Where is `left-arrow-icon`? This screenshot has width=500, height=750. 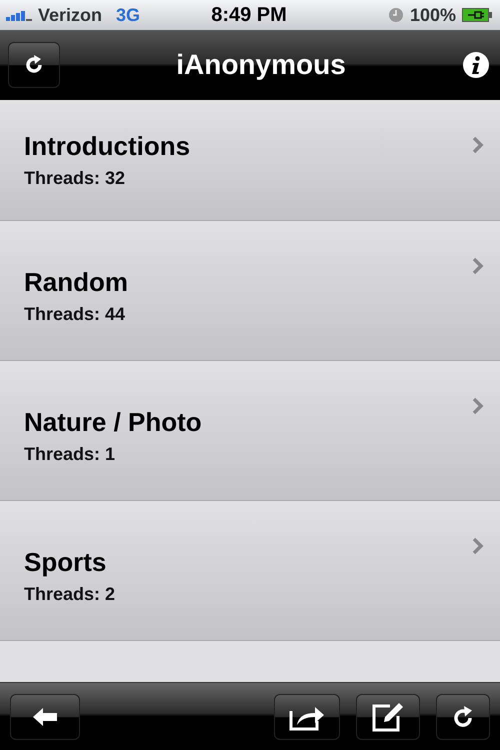
left-arrow-icon is located at coordinates (45, 716).